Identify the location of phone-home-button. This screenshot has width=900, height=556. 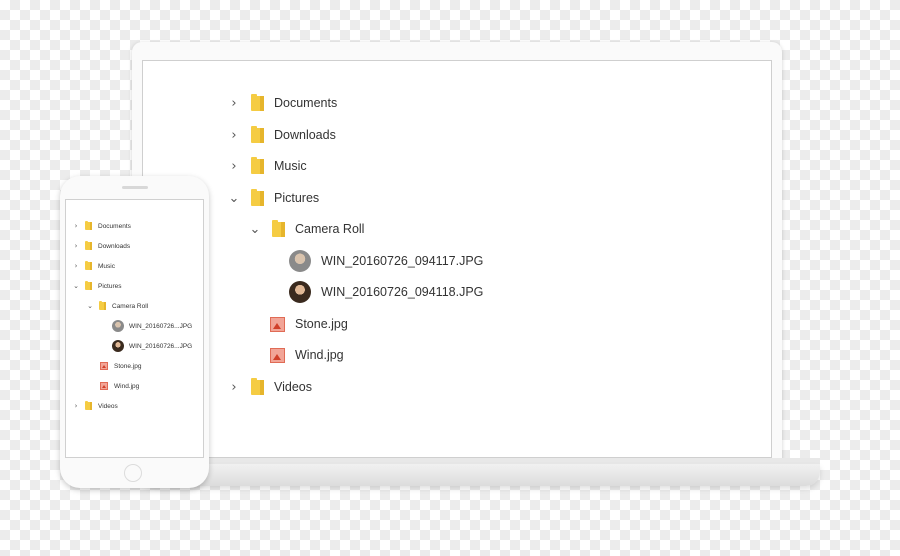
(133, 473).